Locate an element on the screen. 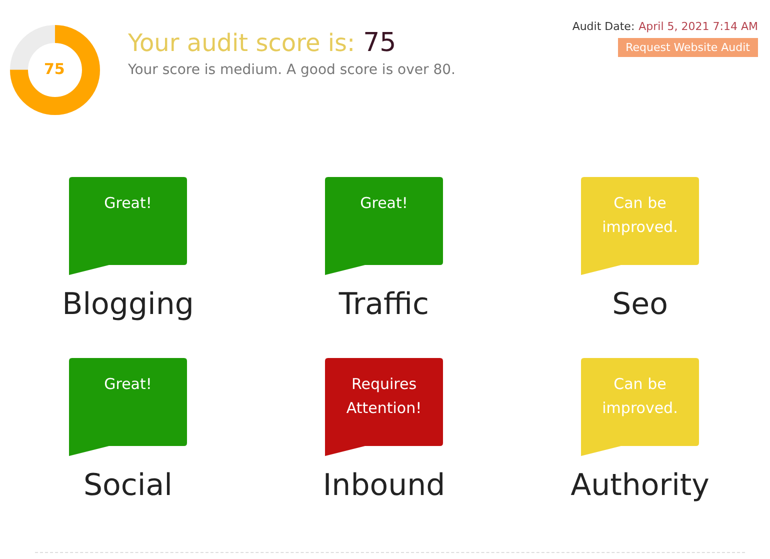  category-name: Blogging is located at coordinates (128, 304).